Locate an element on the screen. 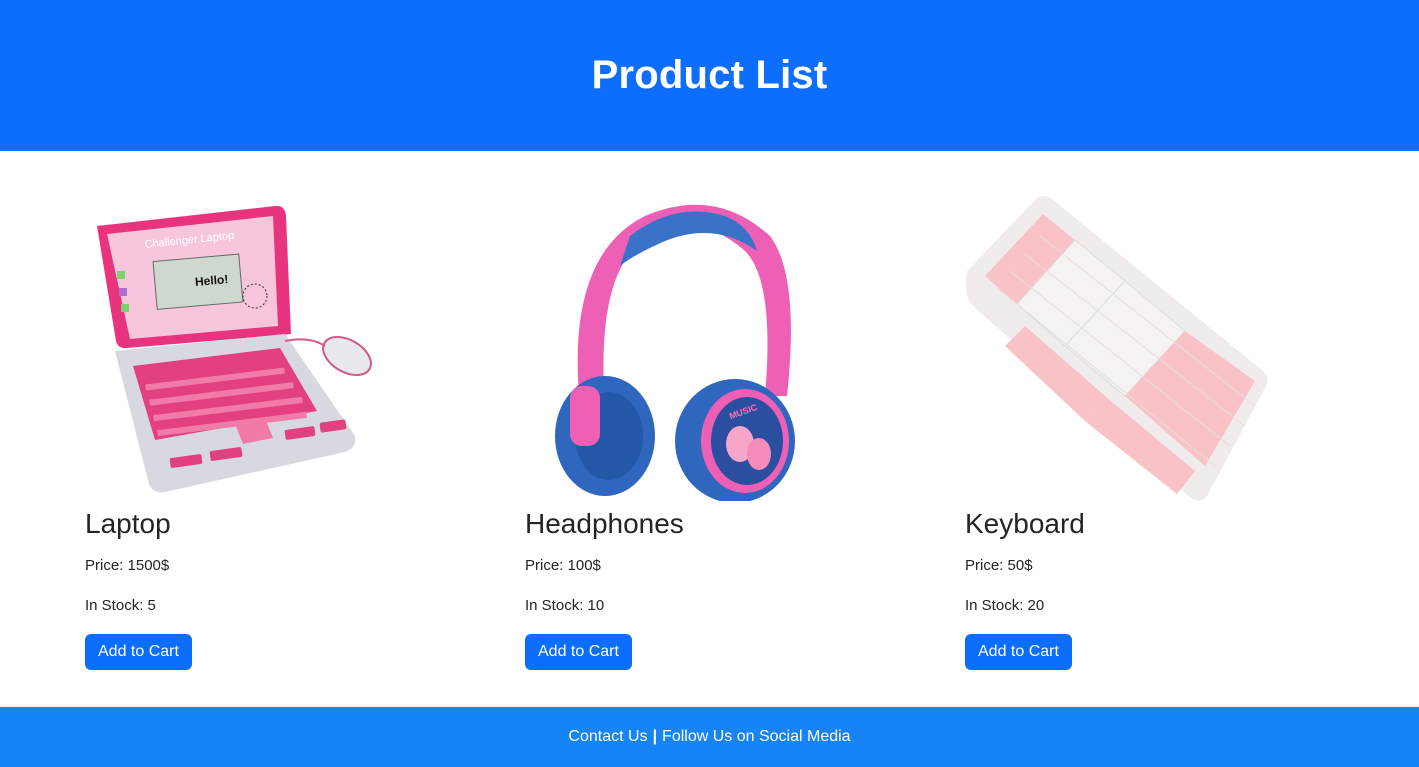 This screenshot has height=767, width=1419. product-name: Laptop is located at coordinates (128, 523).